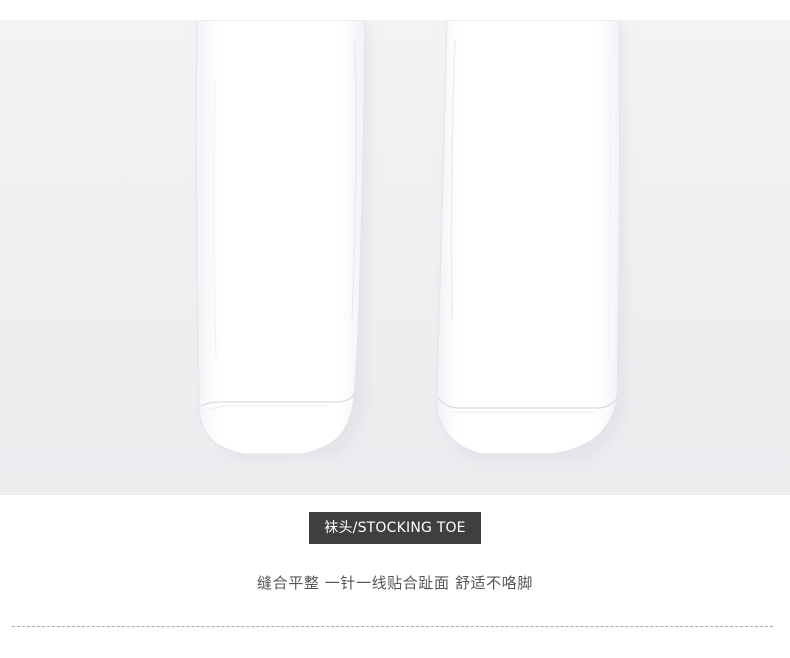 Image resolution: width=790 pixels, height=658 pixels. I want to click on left-stocking, so click(280, 237).